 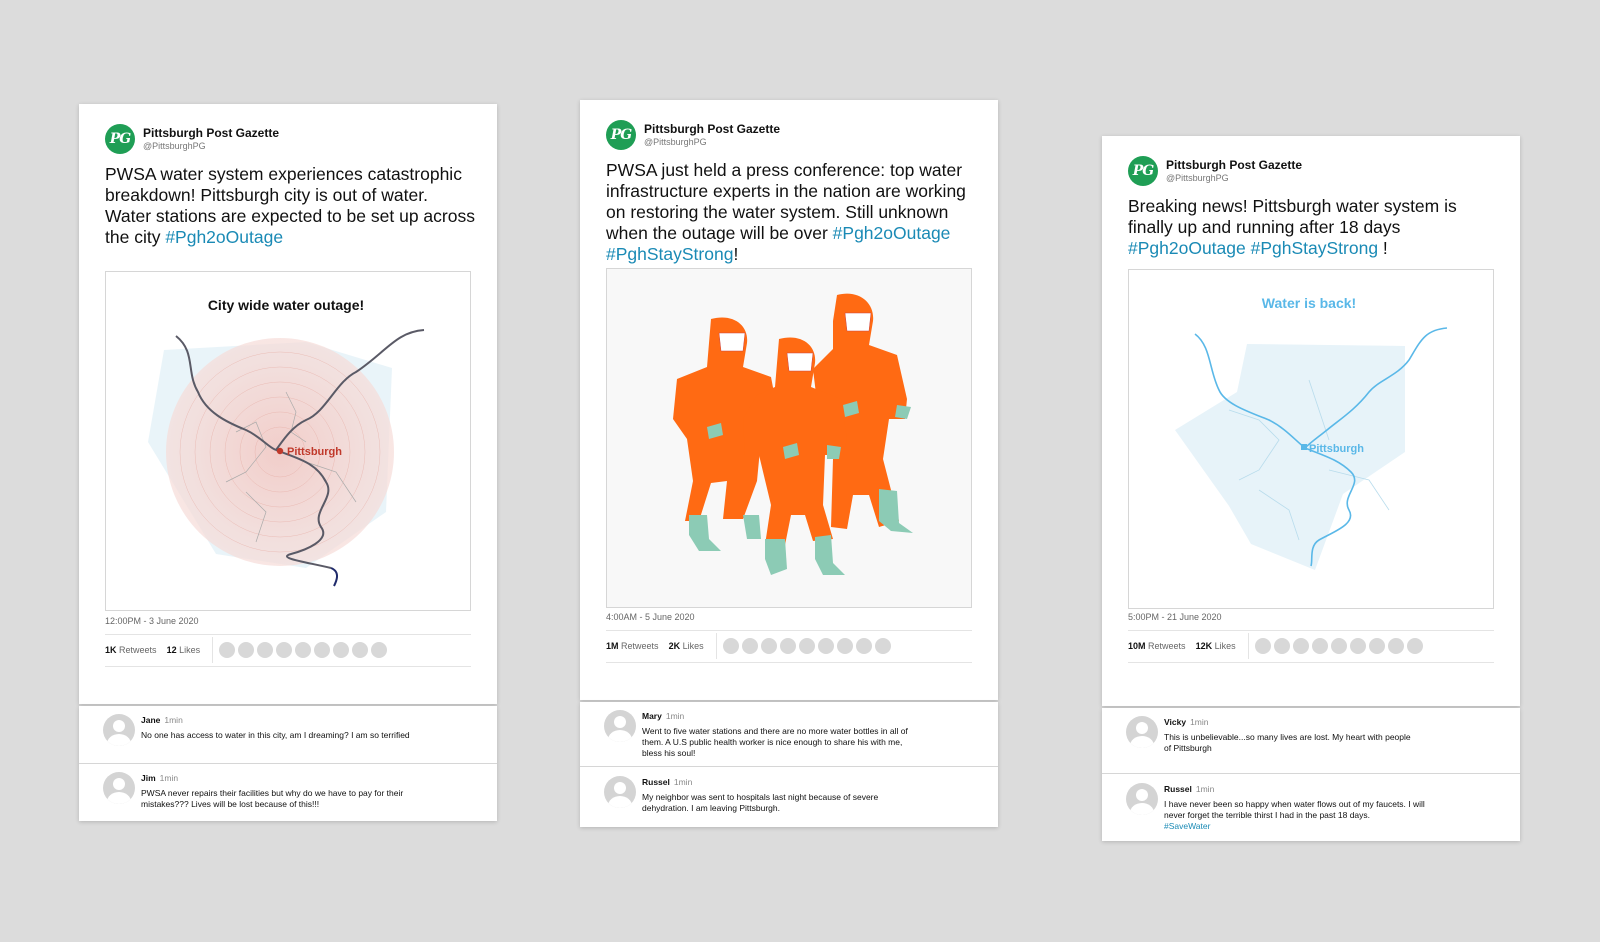 I want to click on likes-count: 2K Likes, so click(x=686, y=646).